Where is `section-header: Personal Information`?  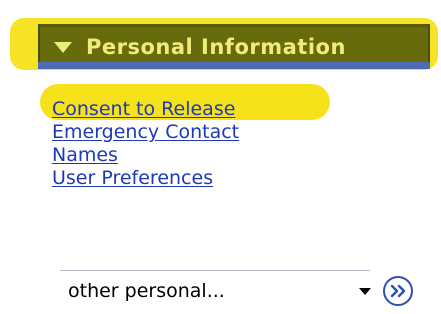 section-header: Personal Information is located at coordinates (234, 45).